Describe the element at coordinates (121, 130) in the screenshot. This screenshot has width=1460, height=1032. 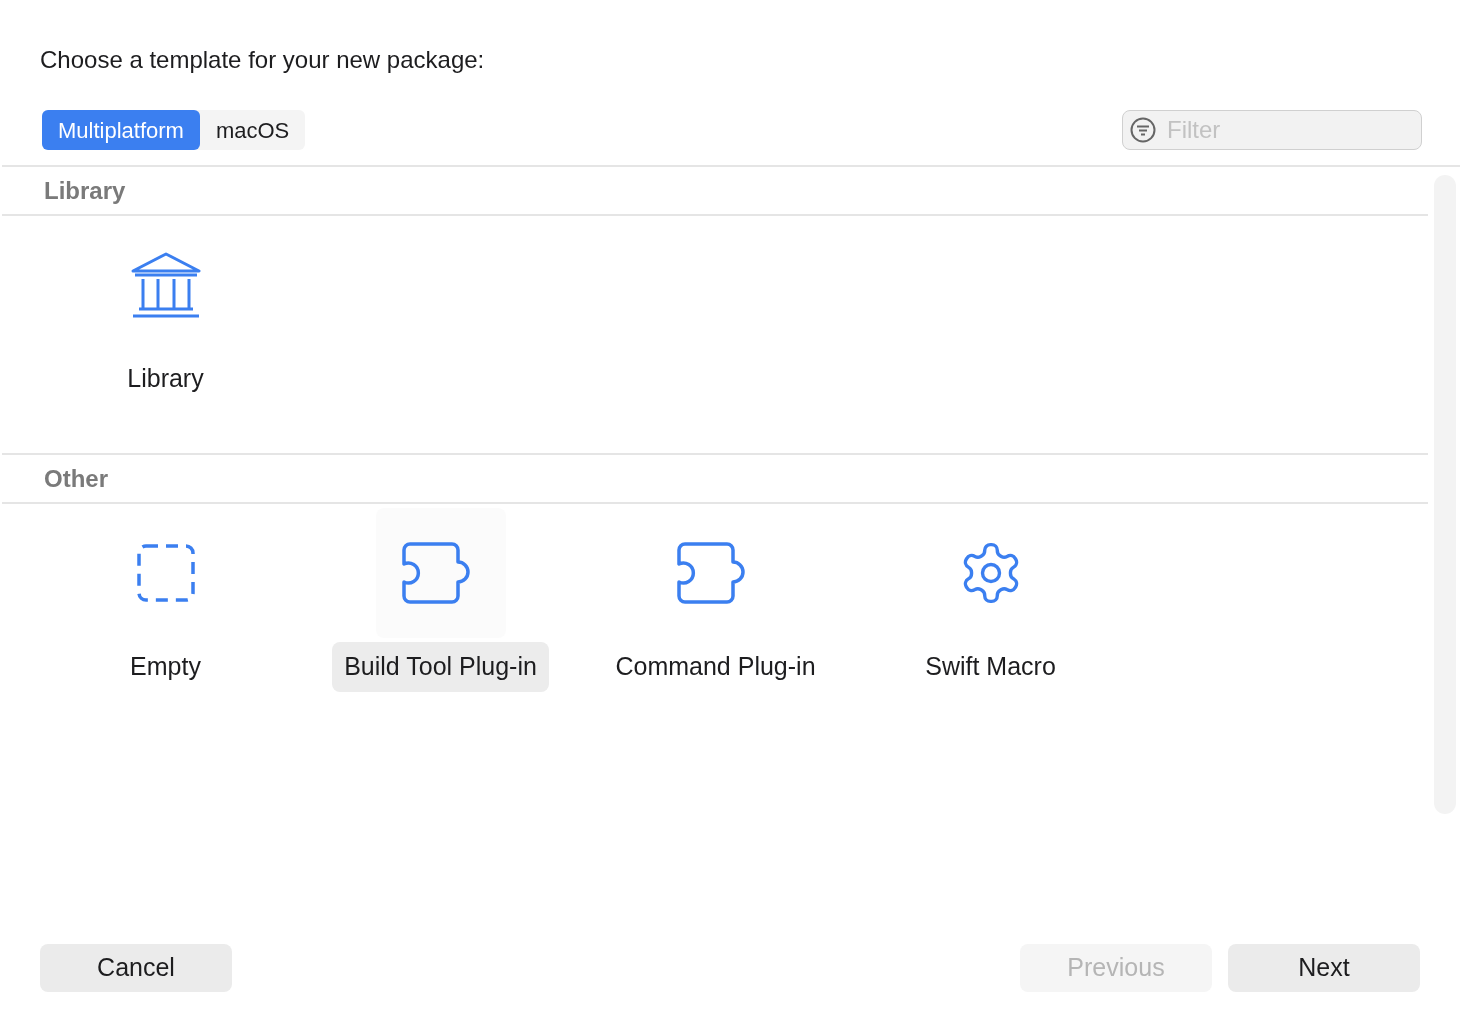
I see `platform-tab: Multiplatform` at that location.